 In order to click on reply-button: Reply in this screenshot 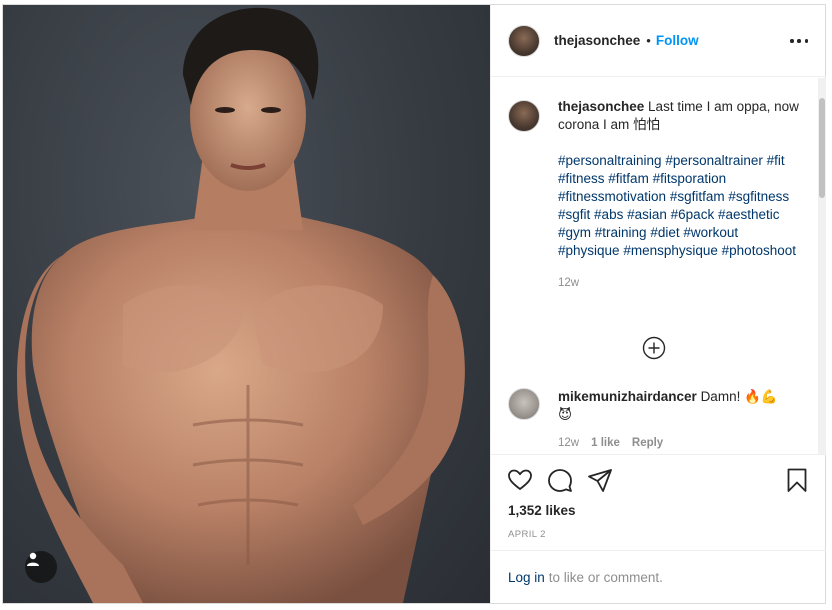, I will do `click(647, 443)`.